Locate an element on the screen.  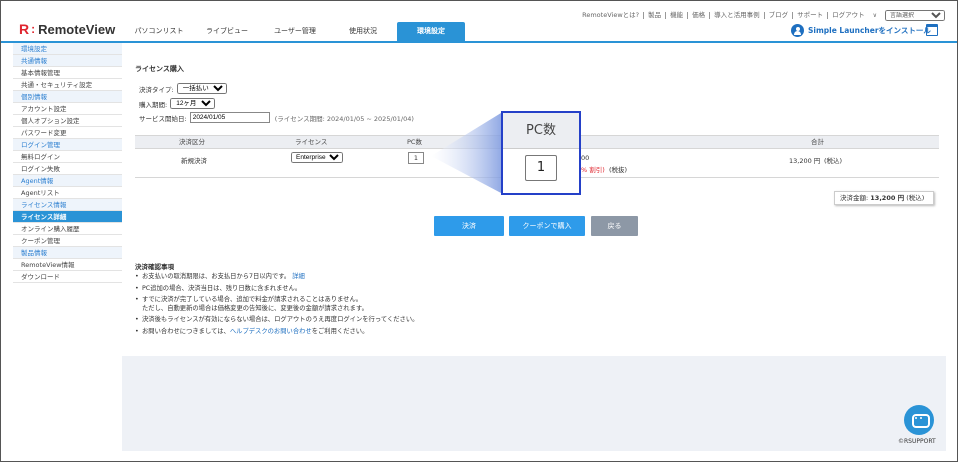
summary-tax: (税込) is located at coordinates (915, 198).